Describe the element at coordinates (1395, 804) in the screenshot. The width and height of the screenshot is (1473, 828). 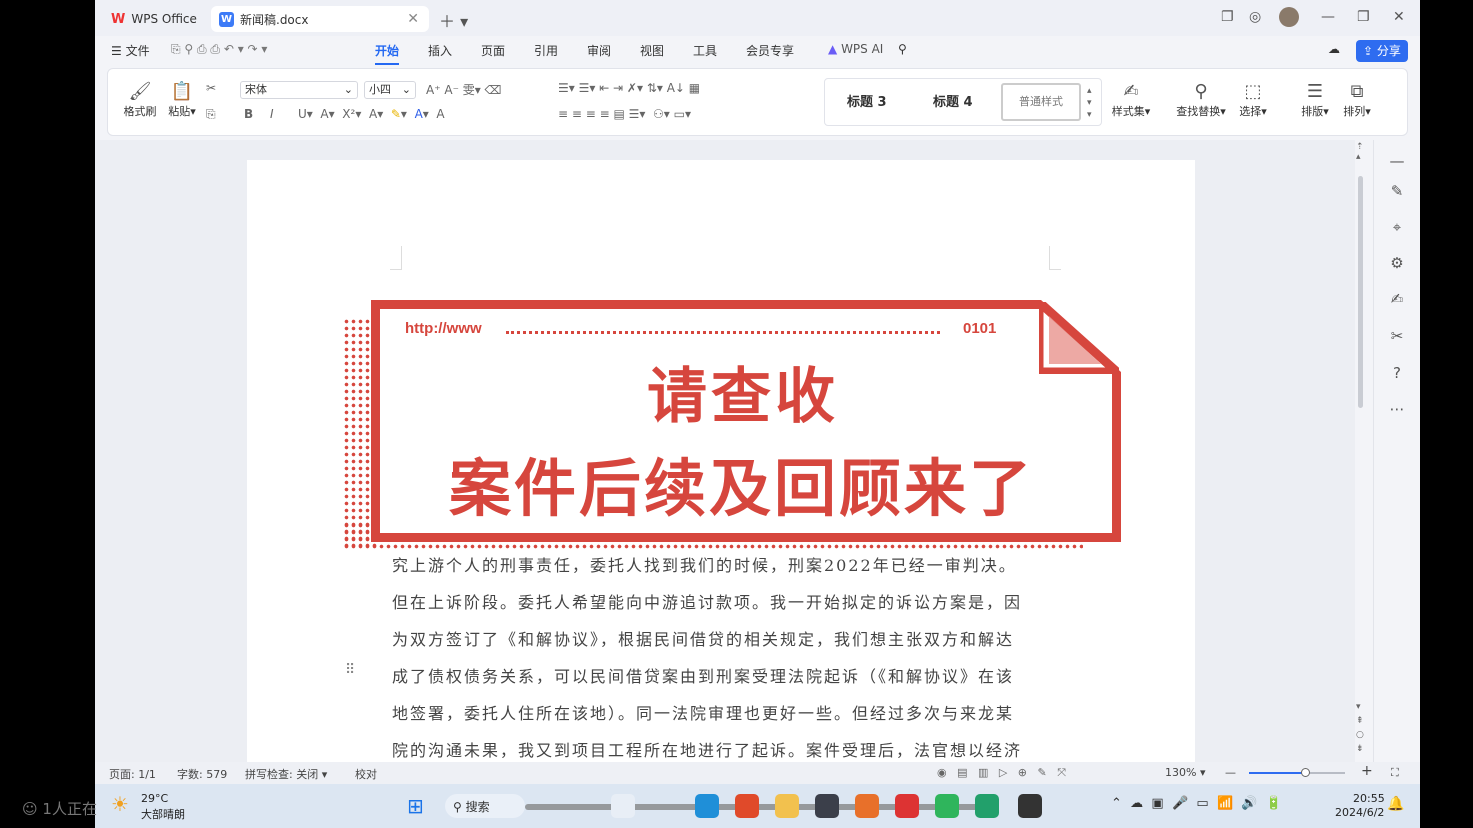
I see `notification-icon: 🔔` at that location.